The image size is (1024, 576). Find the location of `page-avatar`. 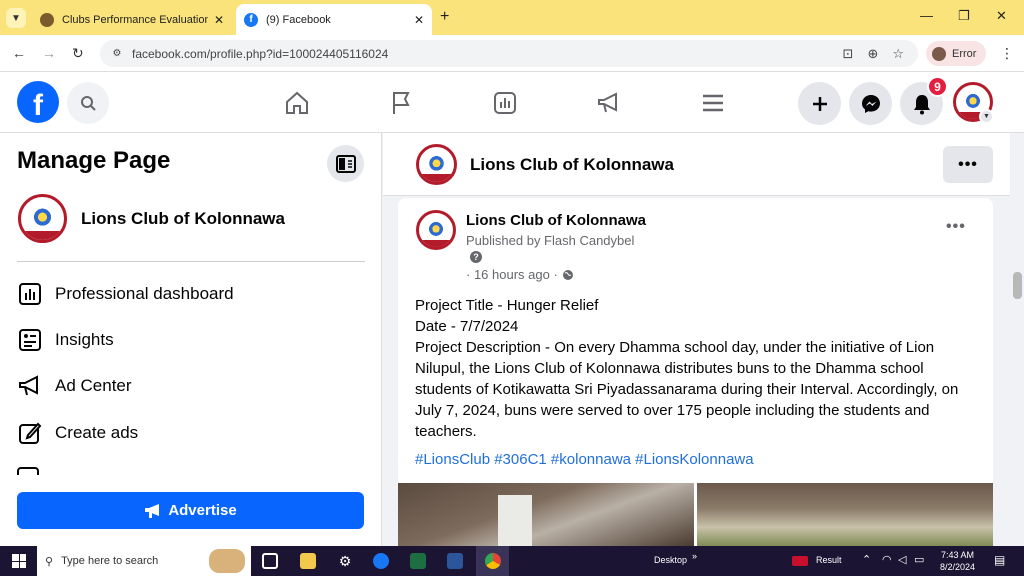

page-avatar is located at coordinates (42, 218).